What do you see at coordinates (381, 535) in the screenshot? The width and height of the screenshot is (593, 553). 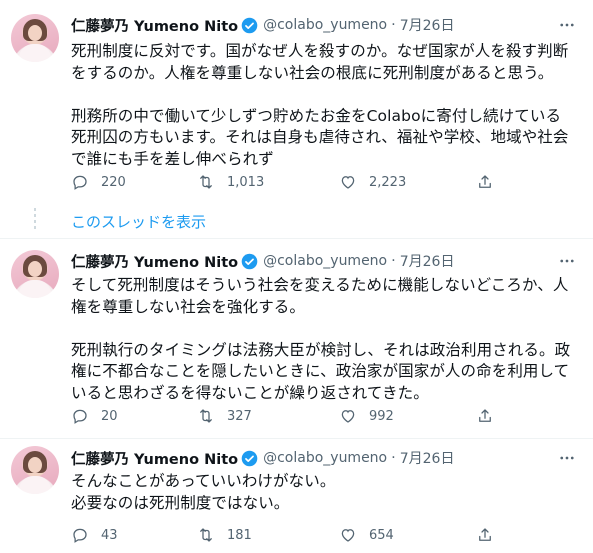 I see `like-count: 654` at bounding box center [381, 535].